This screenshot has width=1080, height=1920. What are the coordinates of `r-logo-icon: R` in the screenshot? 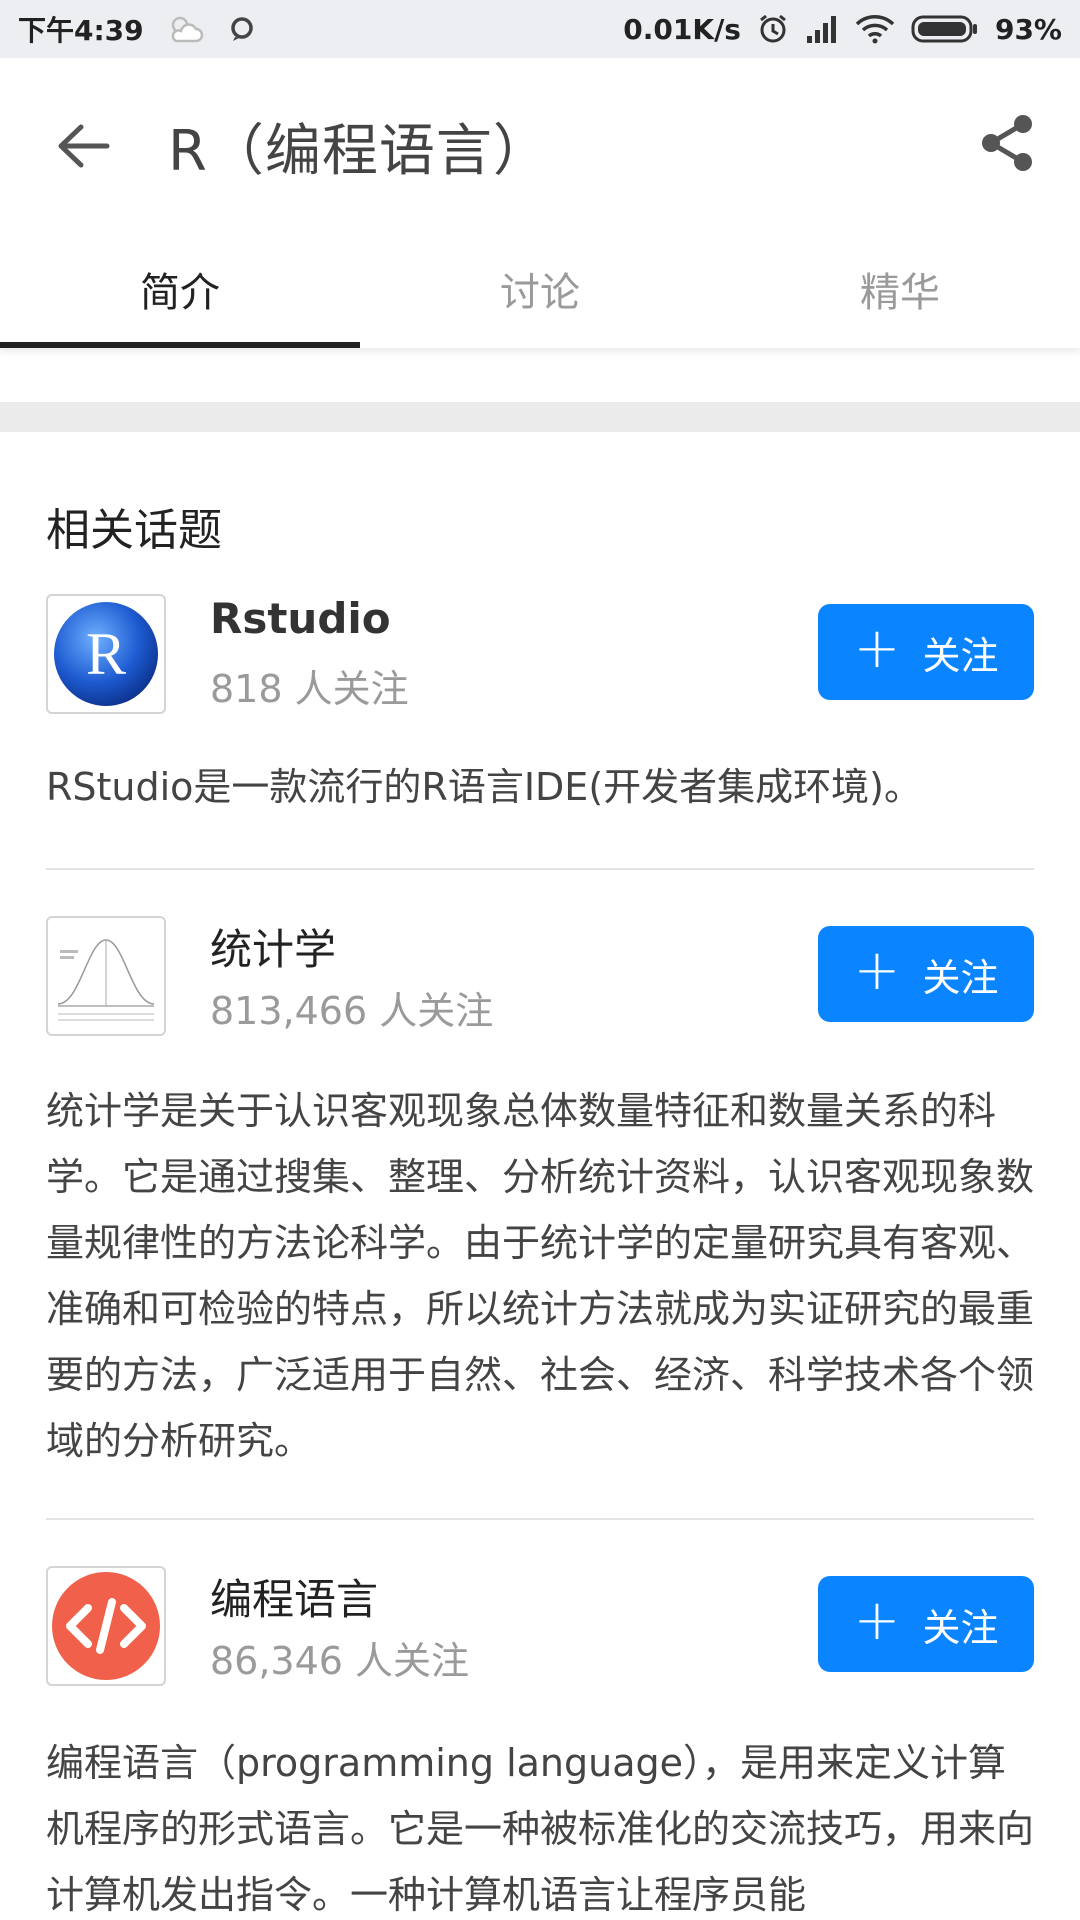 It's located at (106, 654).